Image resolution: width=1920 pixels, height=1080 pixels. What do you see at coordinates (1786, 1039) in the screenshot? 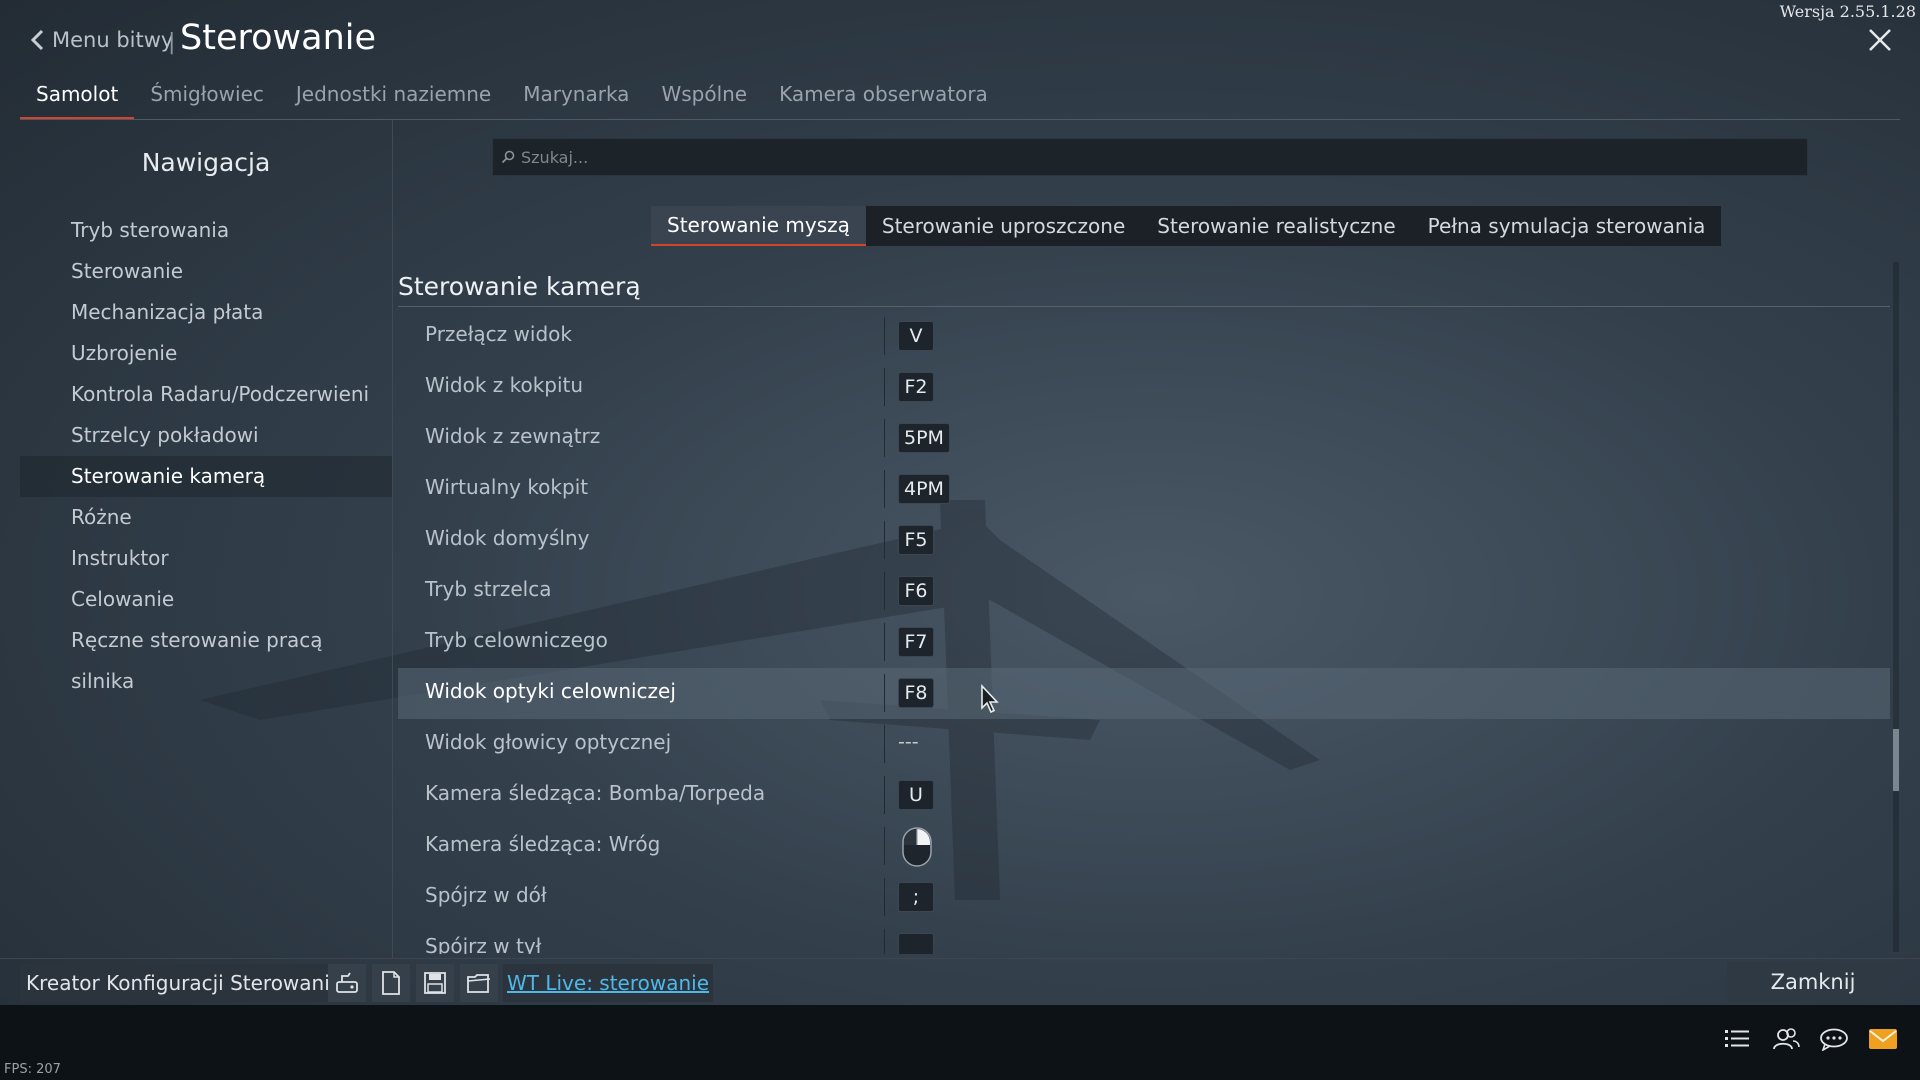
I see `friends-button` at bounding box center [1786, 1039].